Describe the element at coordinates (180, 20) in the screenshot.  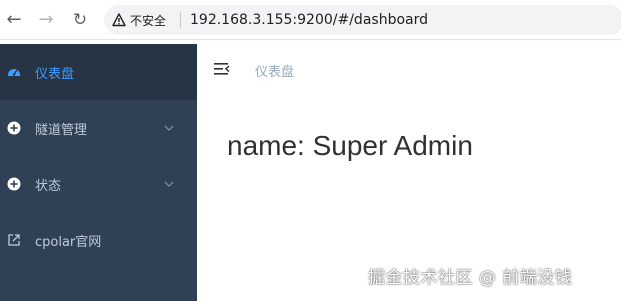
I see `omnibox-divider` at that location.